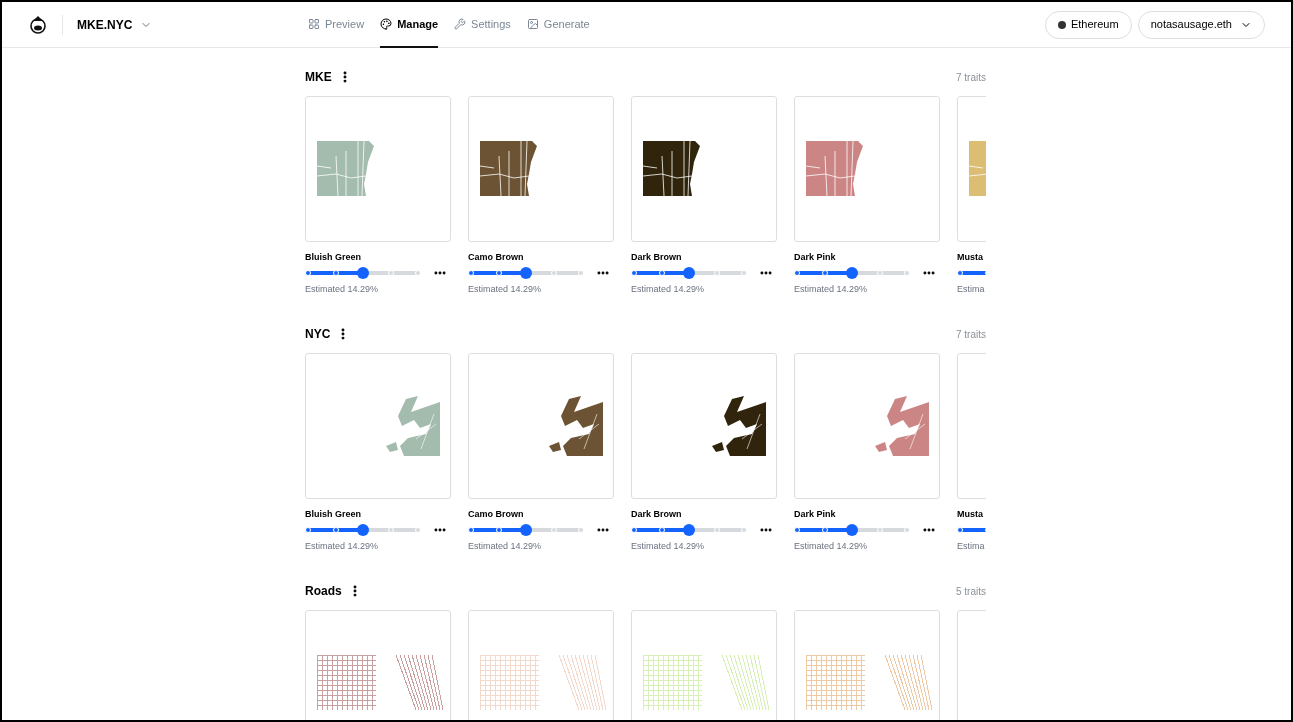  What do you see at coordinates (318, 334) in the screenshot?
I see `section-title: NYC` at bounding box center [318, 334].